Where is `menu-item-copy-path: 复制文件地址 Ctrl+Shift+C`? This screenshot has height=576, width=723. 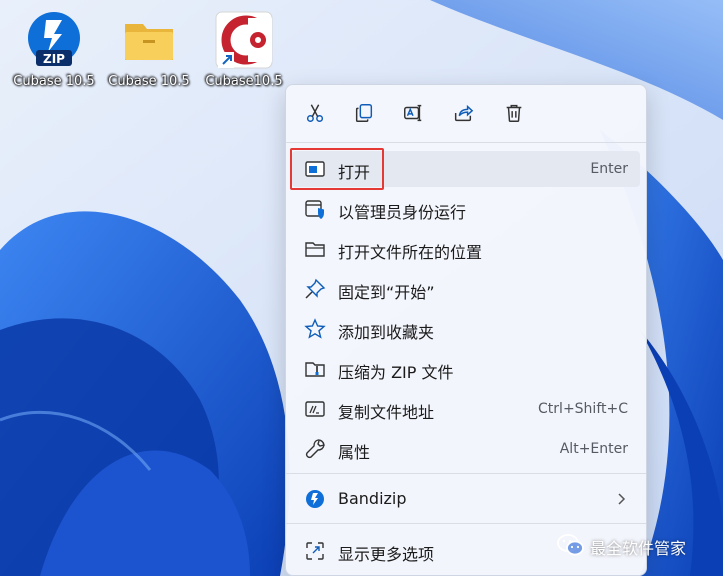 menu-item-copy-path: 复制文件地址 Ctrl+Shift+C is located at coordinates (466, 409).